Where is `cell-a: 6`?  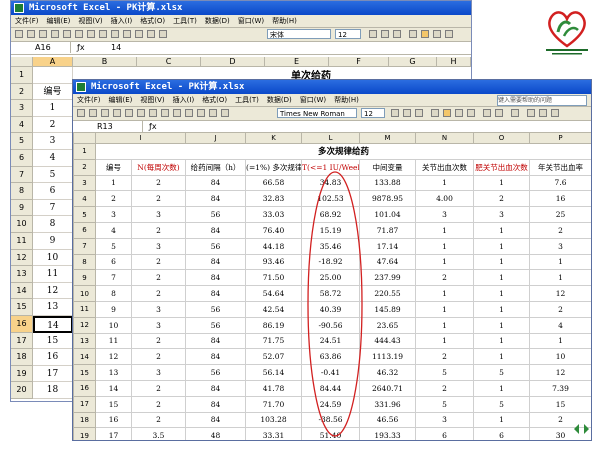
cell-a: 6 is located at coordinates (53, 191).